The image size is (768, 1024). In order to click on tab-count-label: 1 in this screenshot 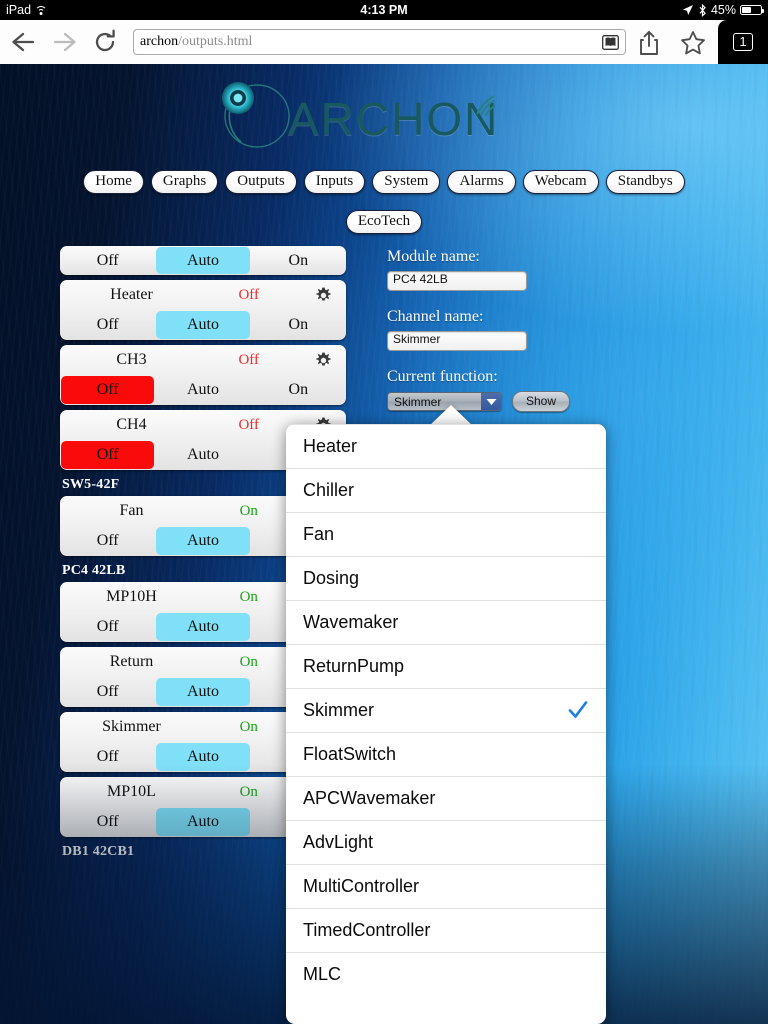, I will do `click(743, 42)`.